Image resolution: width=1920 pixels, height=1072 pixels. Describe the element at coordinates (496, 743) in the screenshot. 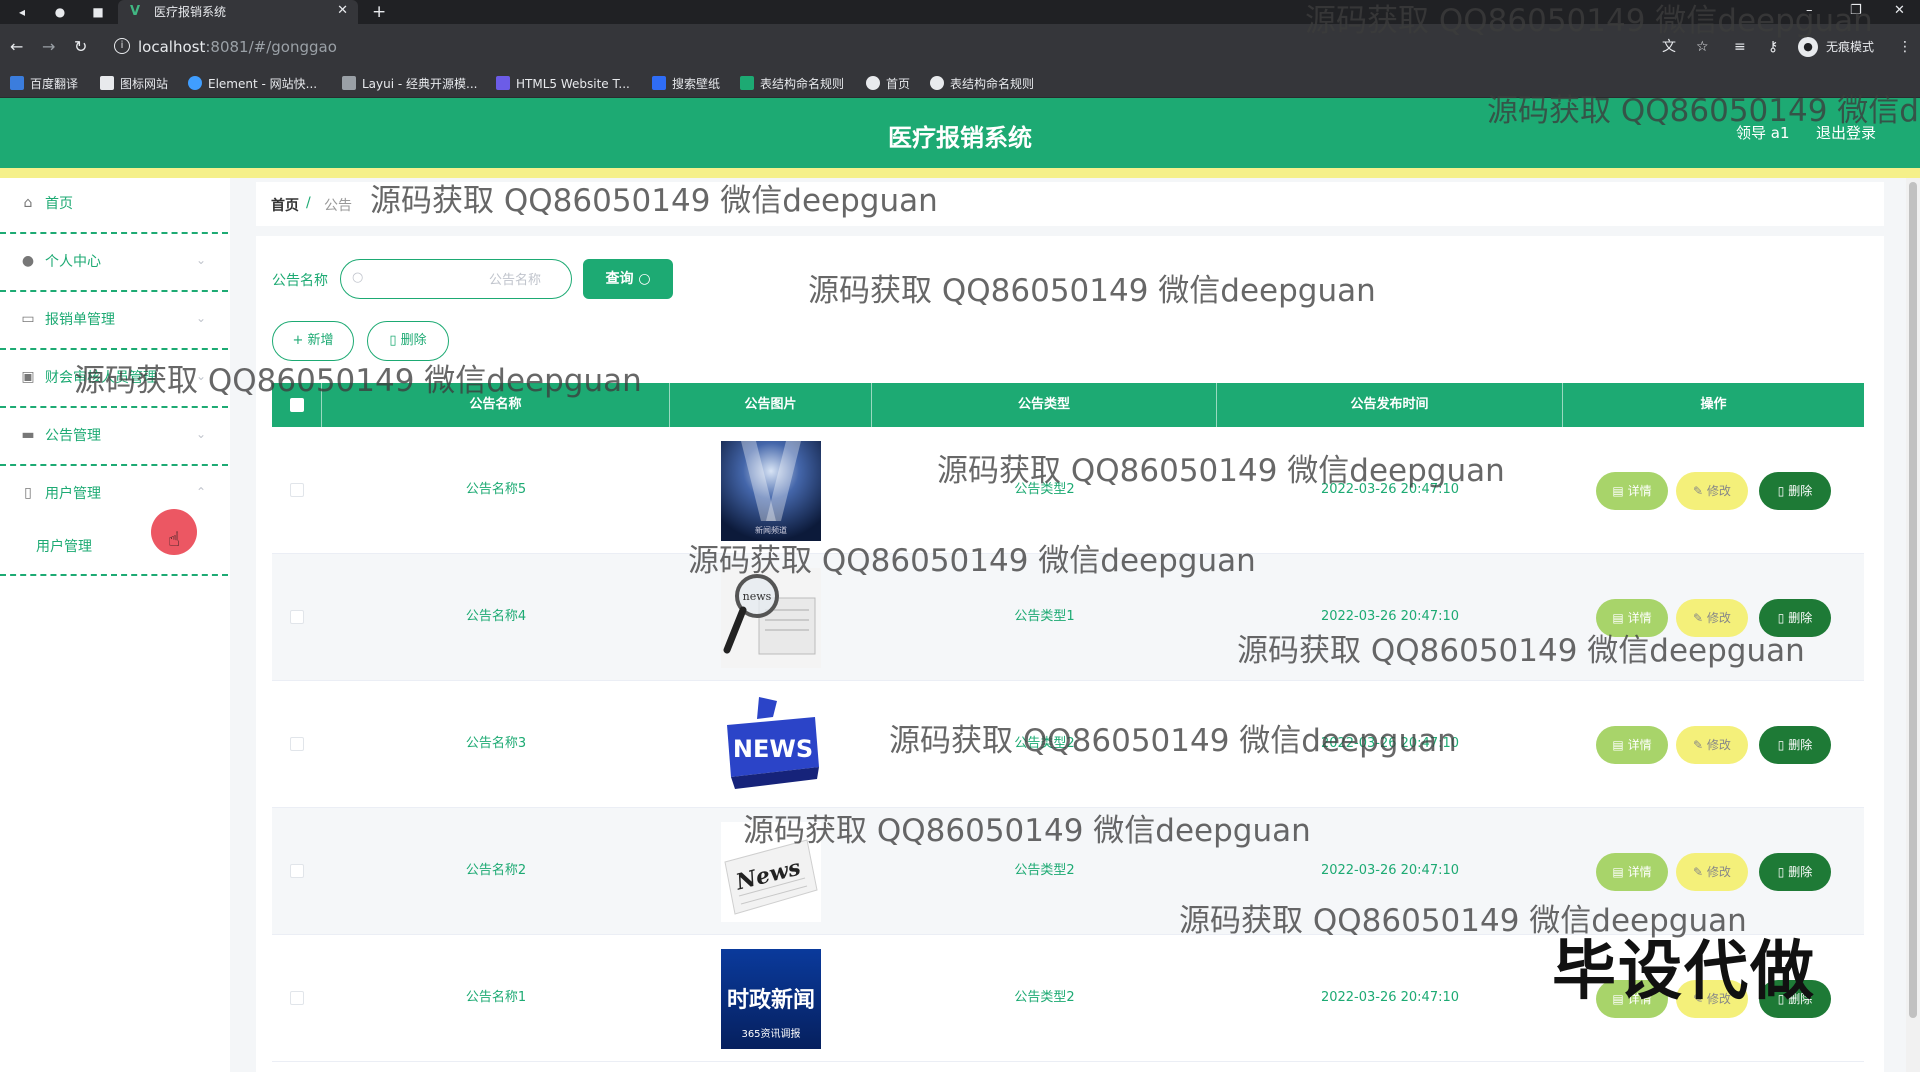

I see `cell-name: 公告名称3` at that location.